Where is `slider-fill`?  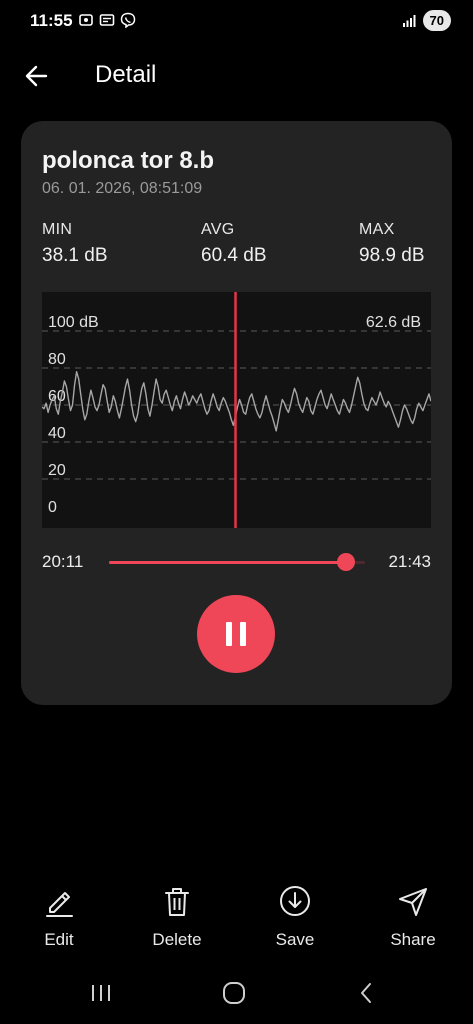 slider-fill is located at coordinates (227, 562).